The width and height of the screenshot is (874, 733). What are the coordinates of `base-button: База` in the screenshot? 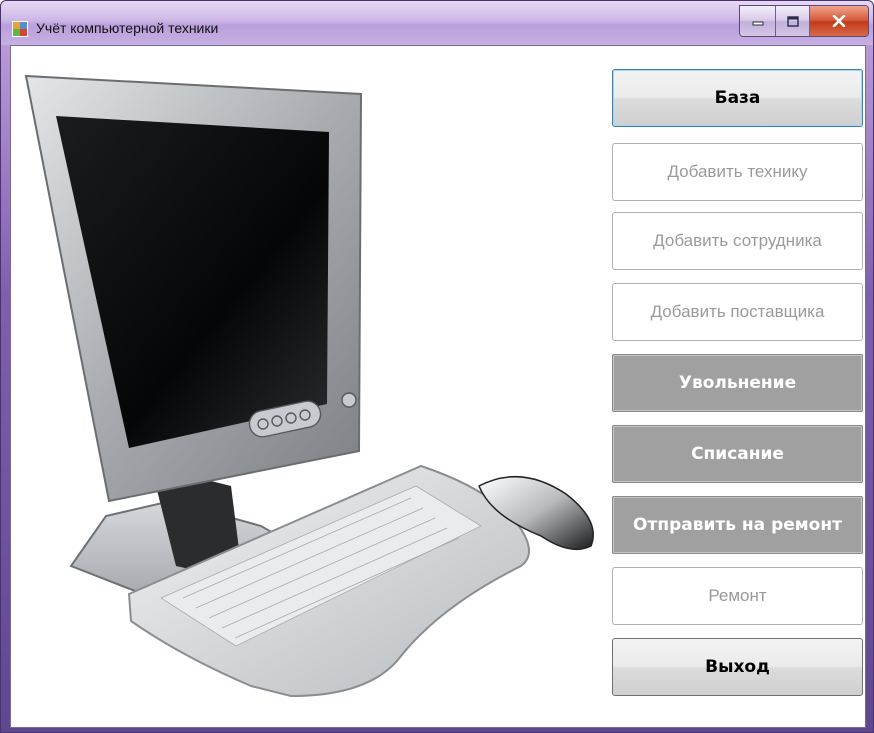 It's located at (737, 98).